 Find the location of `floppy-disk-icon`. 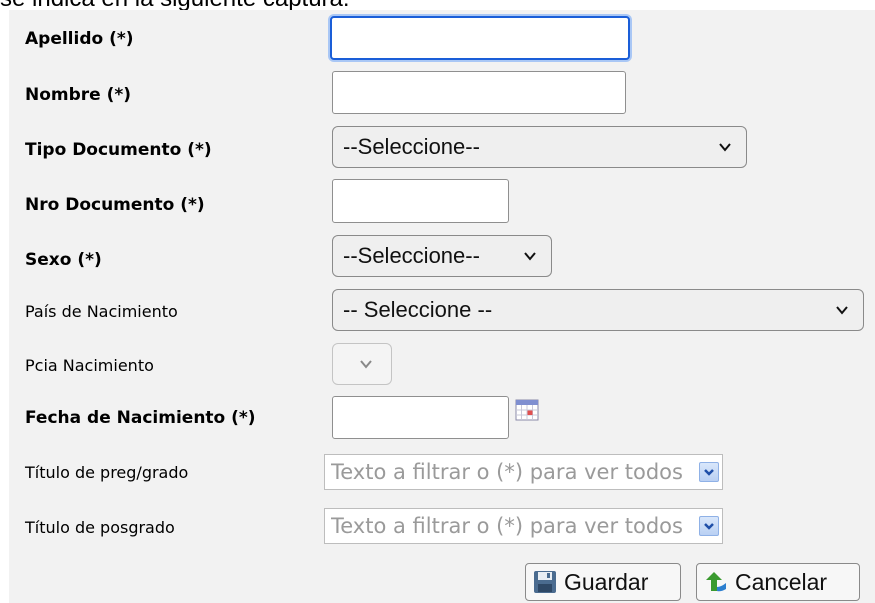

floppy-disk-icon is located at coordinates (545, 582).